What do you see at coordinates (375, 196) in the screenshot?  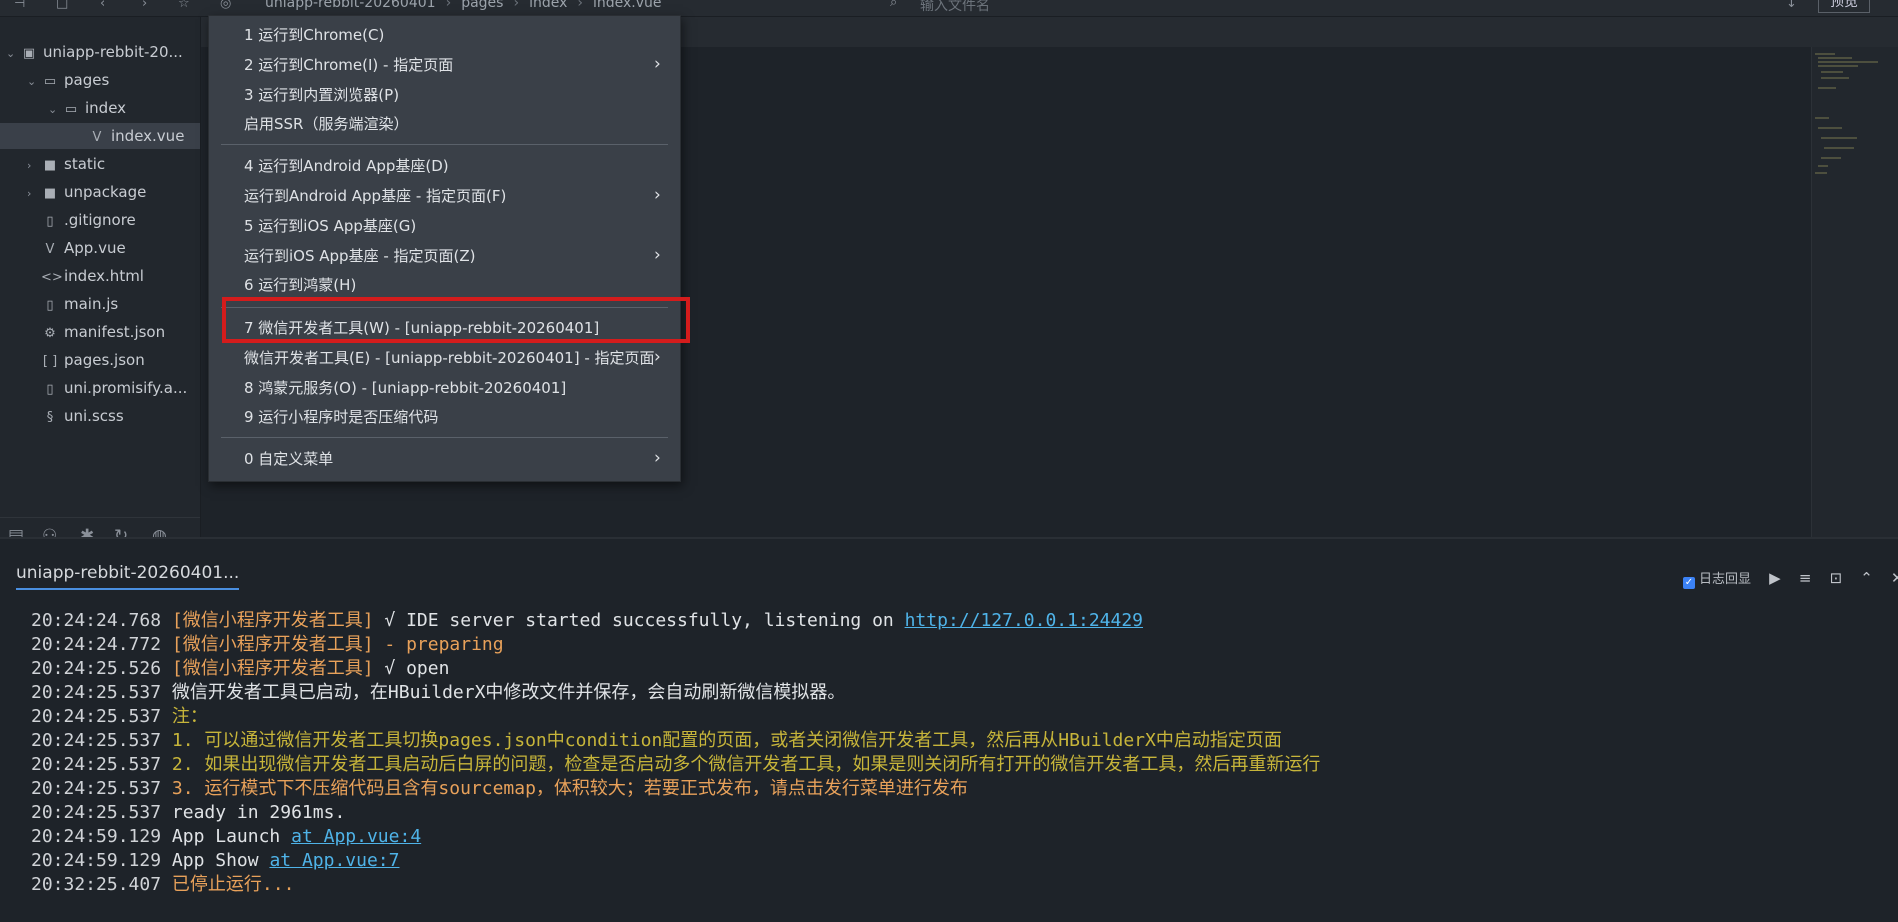 I see `run-menu-item-label: 运行到Android App基座 - 指定页面(F)` at bounding box center [375, 196].